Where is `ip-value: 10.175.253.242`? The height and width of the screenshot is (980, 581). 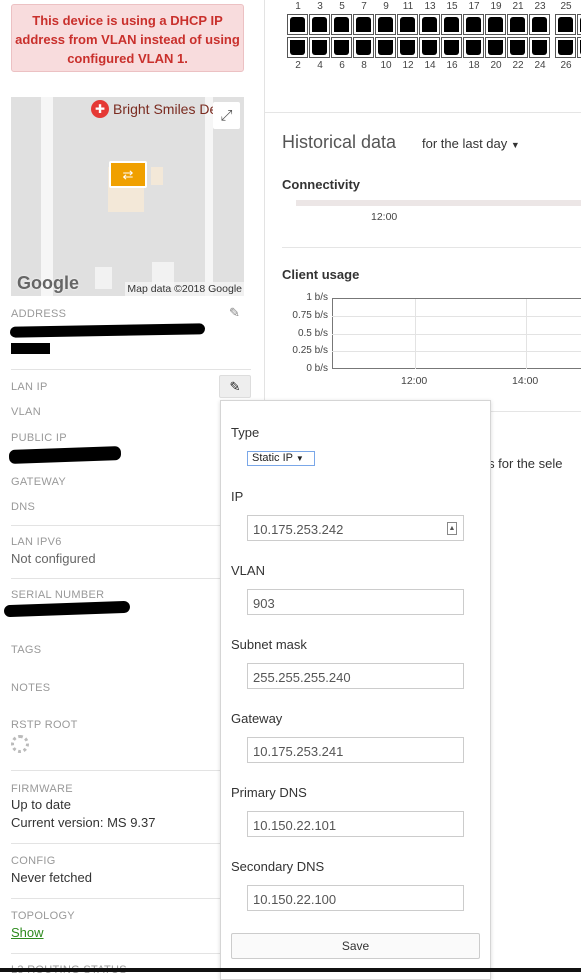 ip-value: 10.175.253.242 is located at coordinates (298, 529).